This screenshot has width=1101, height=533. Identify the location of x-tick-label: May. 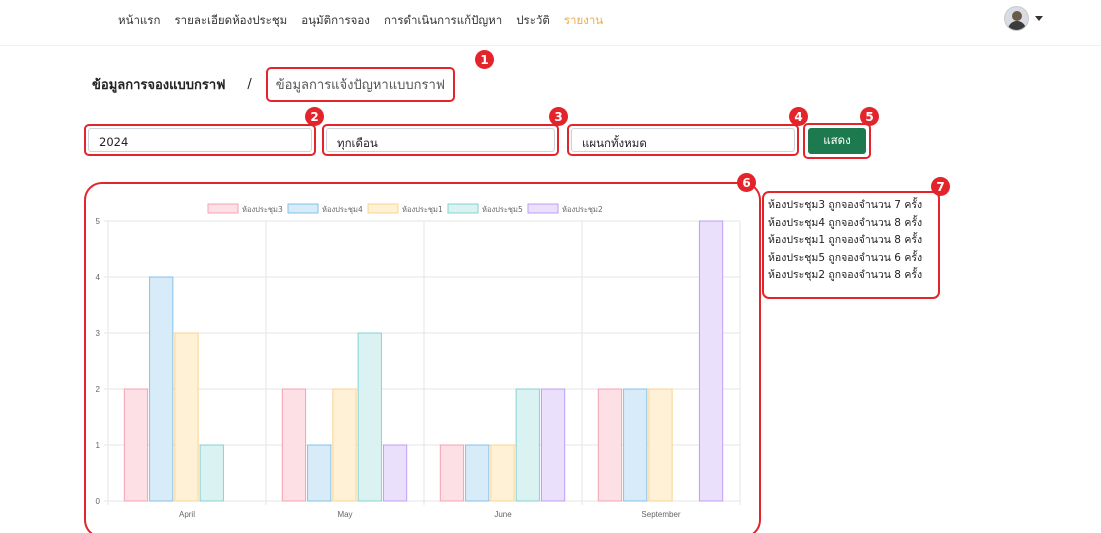
(344, 514).